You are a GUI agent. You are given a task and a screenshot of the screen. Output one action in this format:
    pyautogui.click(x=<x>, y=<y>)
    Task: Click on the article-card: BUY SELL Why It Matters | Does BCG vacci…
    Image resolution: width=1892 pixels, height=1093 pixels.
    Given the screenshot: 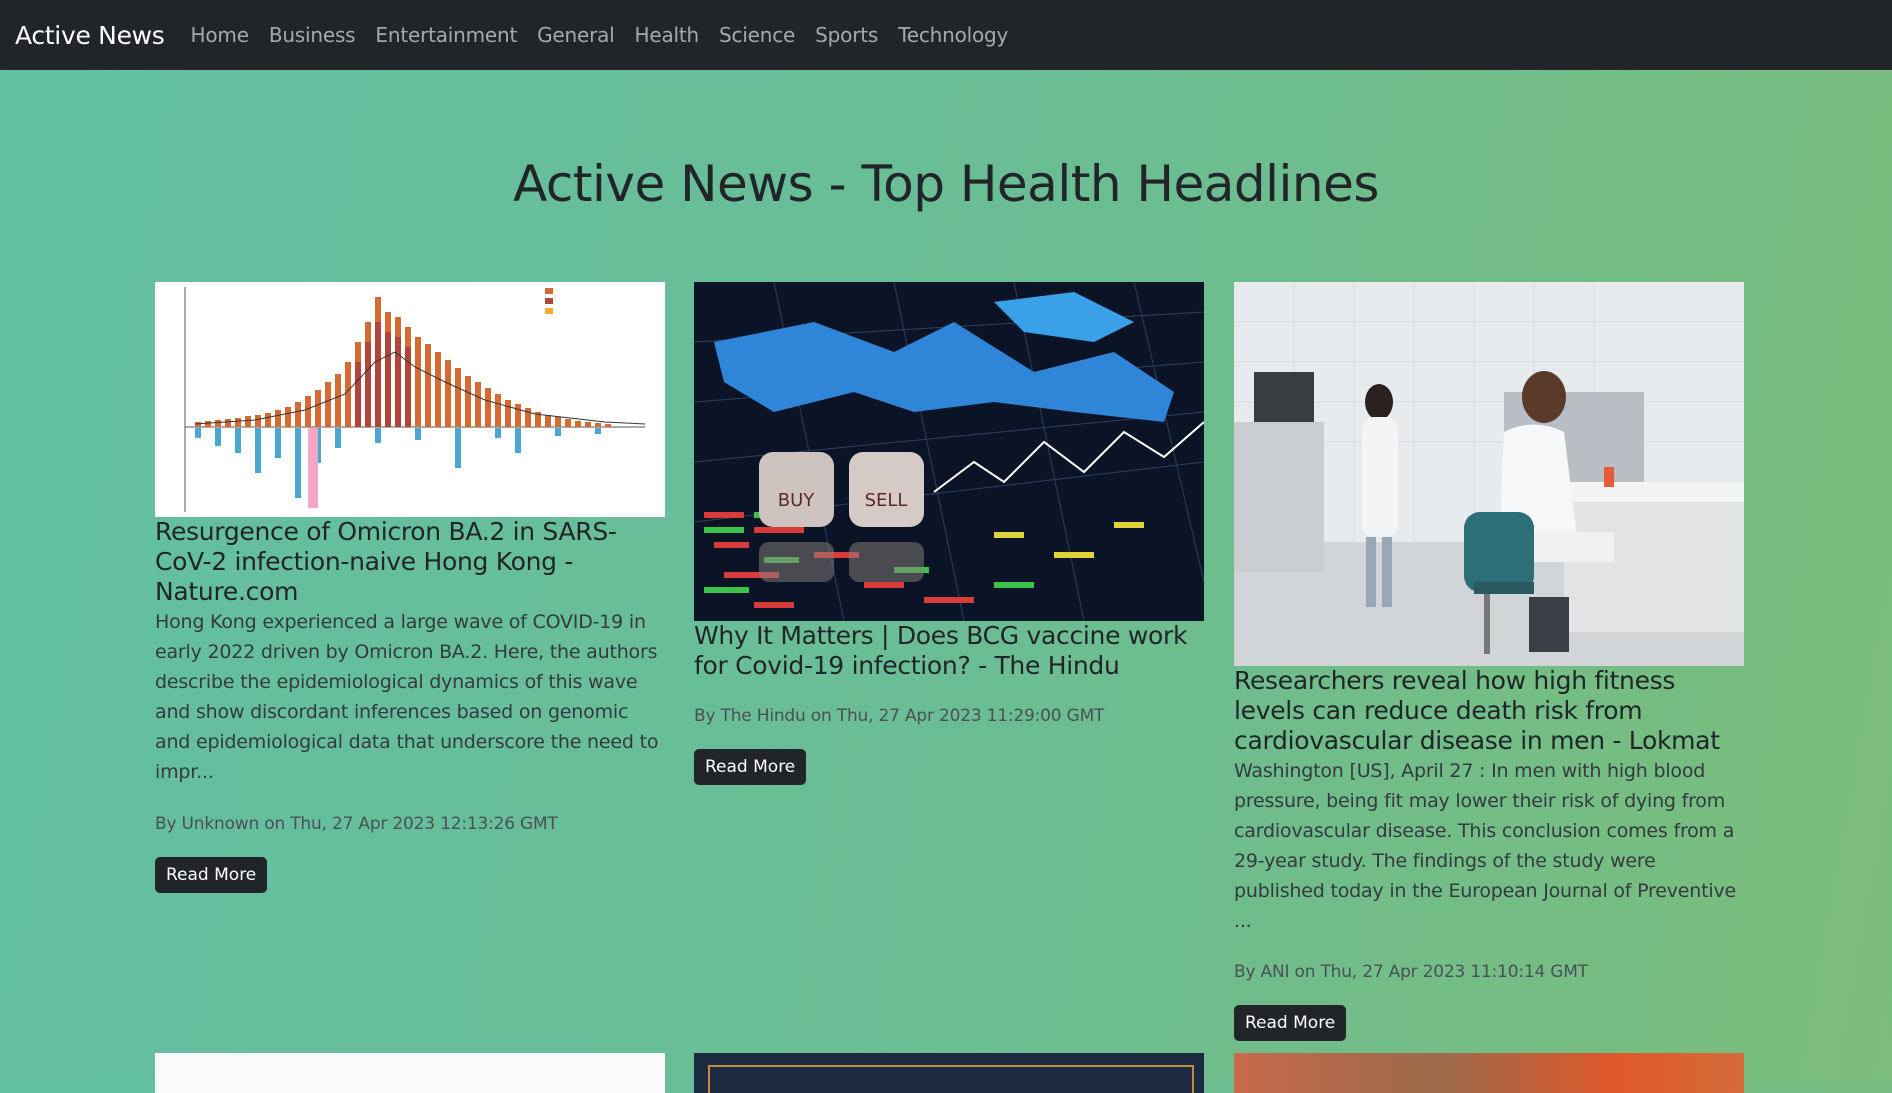 What is the action you would take?
    pyautogui.click(x=949, y=533)
    